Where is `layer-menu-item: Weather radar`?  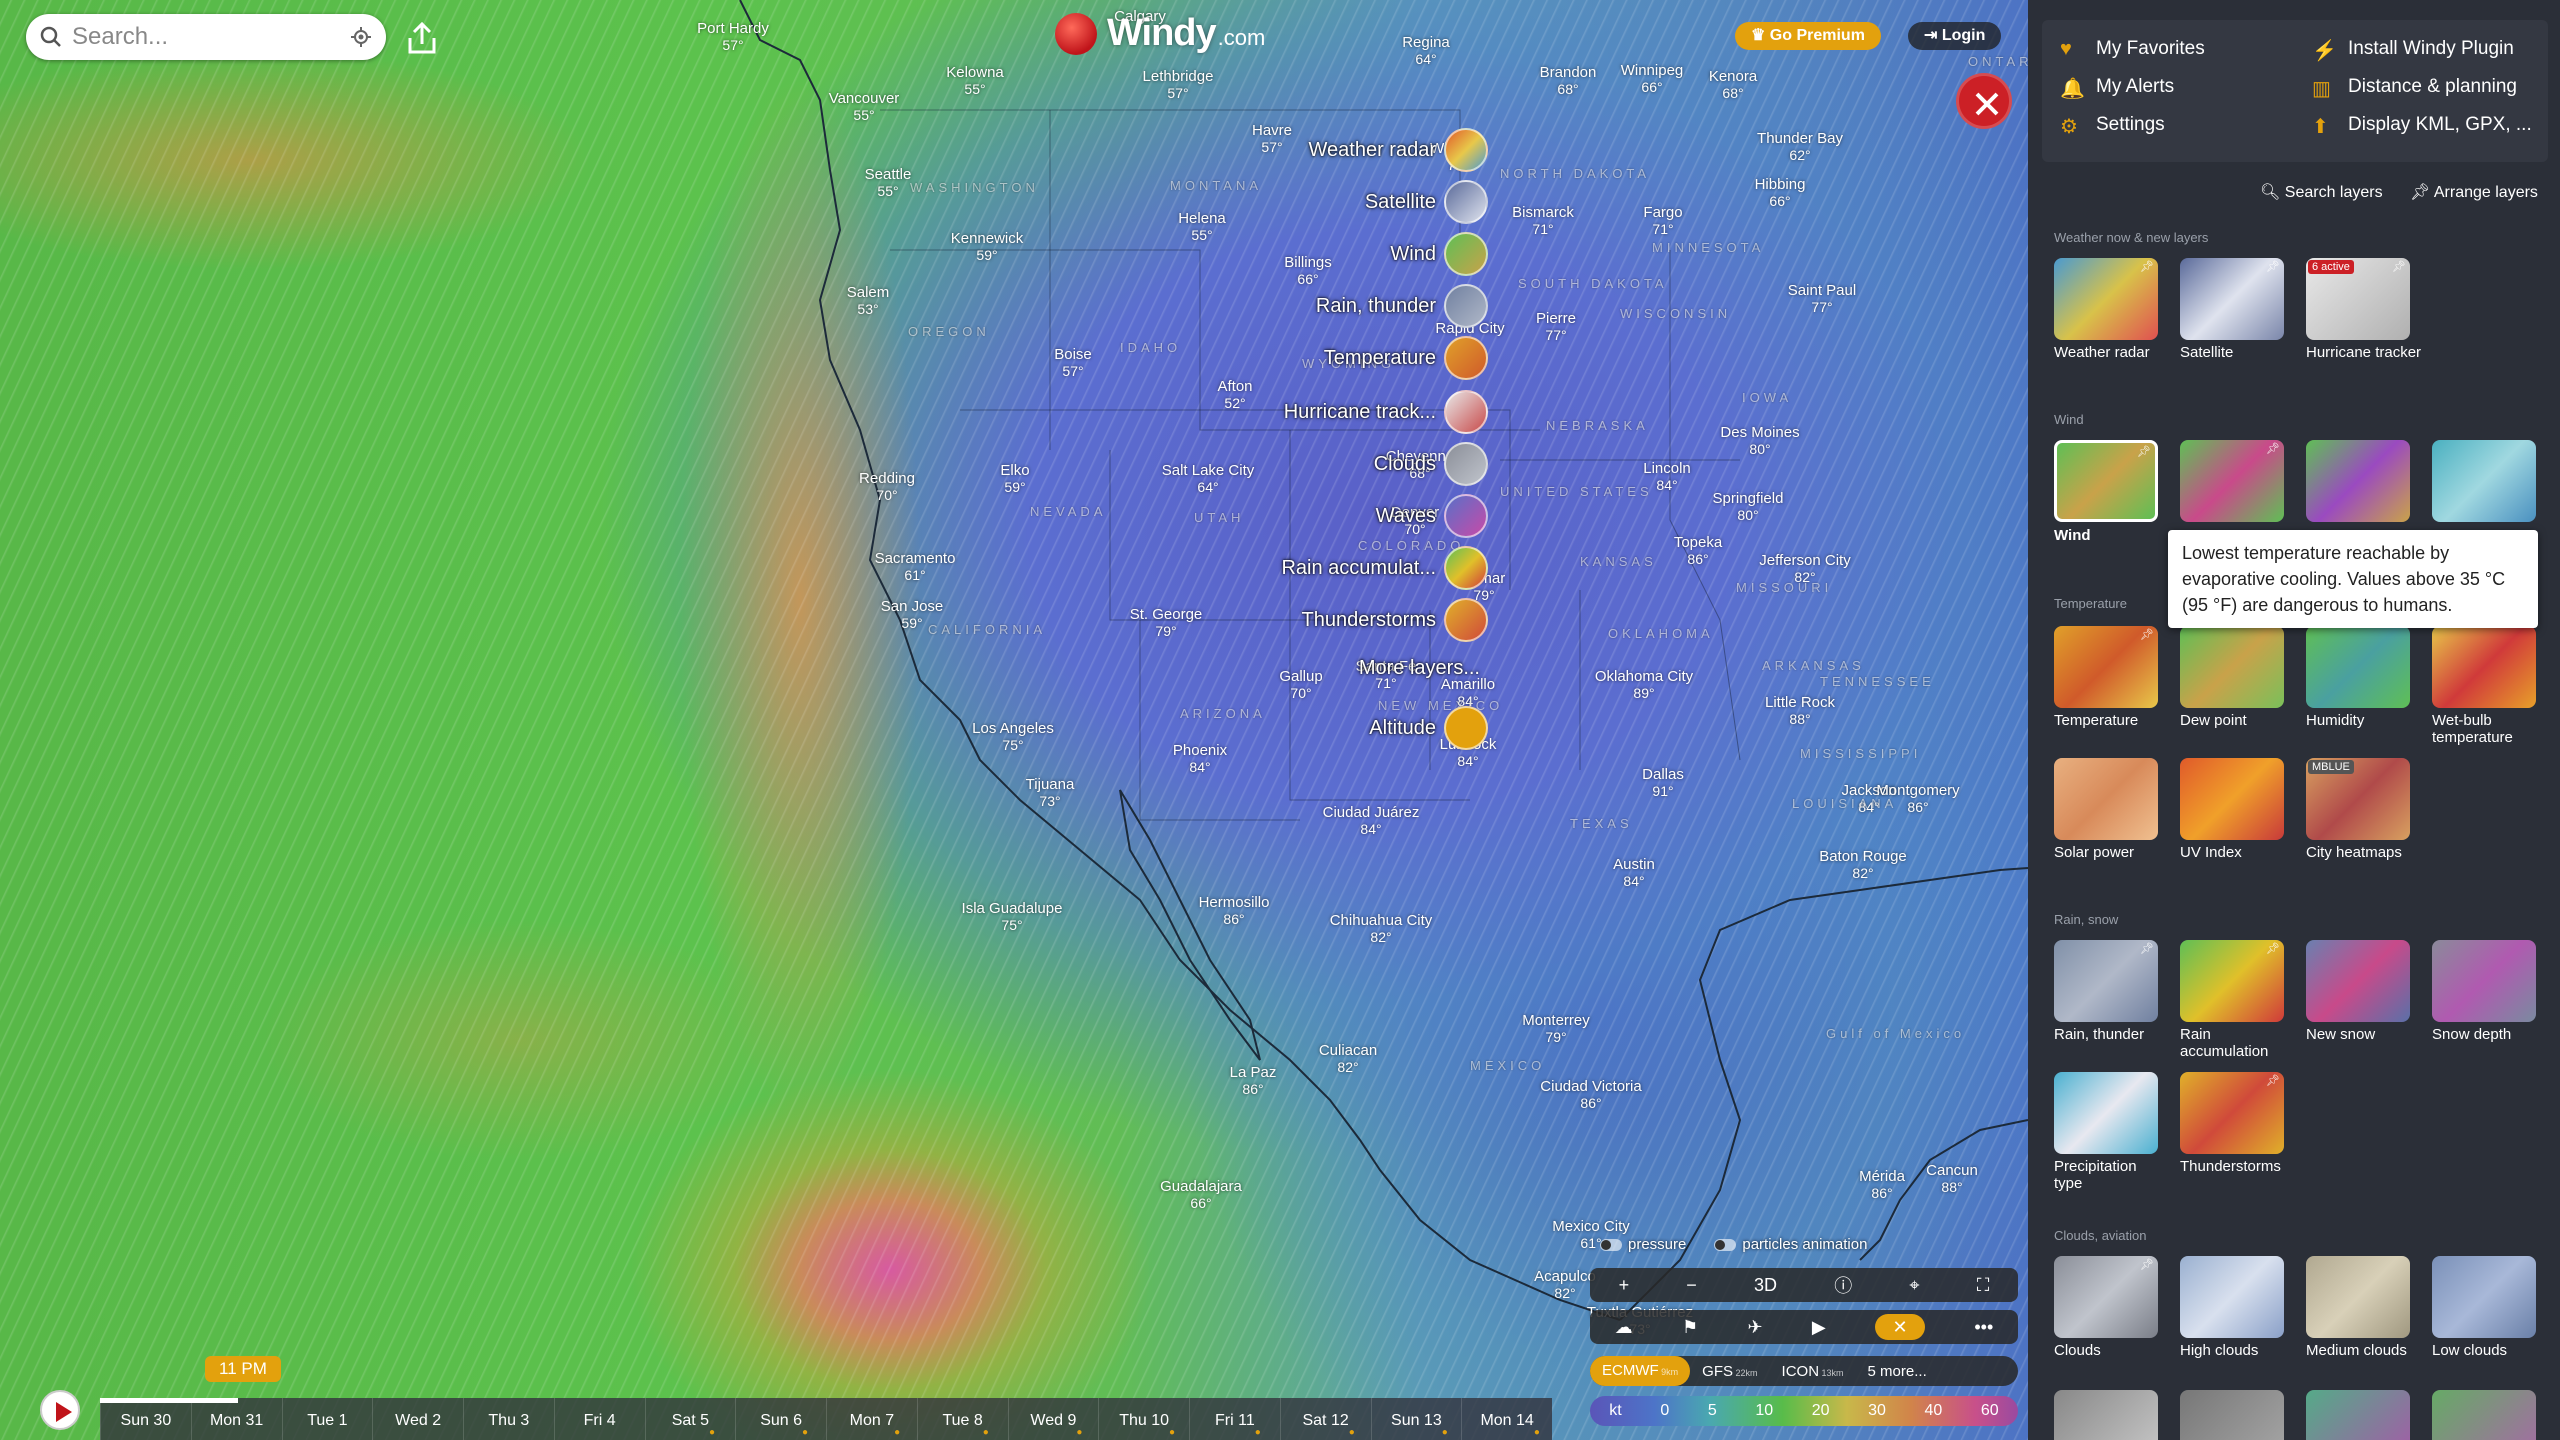
layer-menu-item: Weather radar is located at coordinates (1398, 150).